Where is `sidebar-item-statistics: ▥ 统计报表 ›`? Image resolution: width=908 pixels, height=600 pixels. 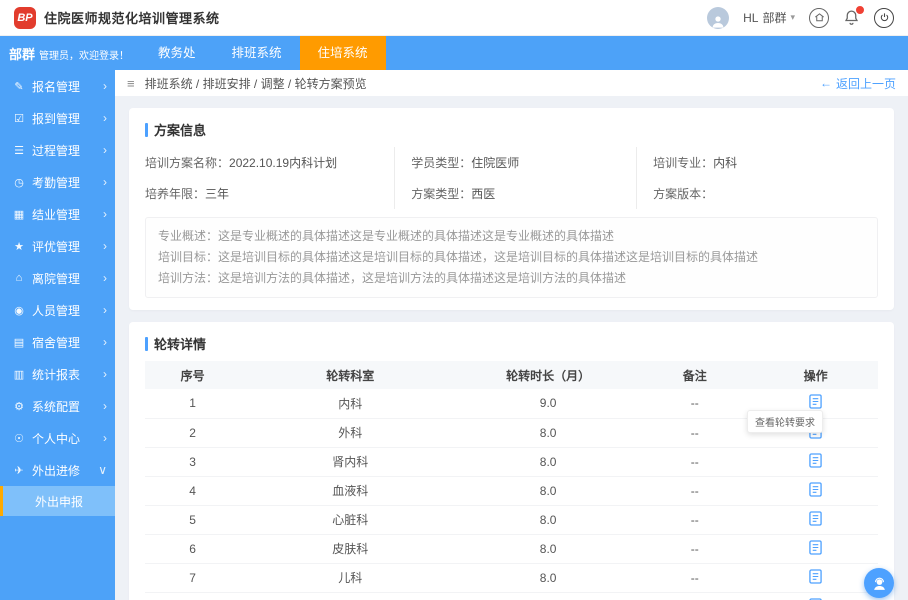
sidebar-item-statistics: ▥ 统计报表 › is located at coordinates (57, 374).